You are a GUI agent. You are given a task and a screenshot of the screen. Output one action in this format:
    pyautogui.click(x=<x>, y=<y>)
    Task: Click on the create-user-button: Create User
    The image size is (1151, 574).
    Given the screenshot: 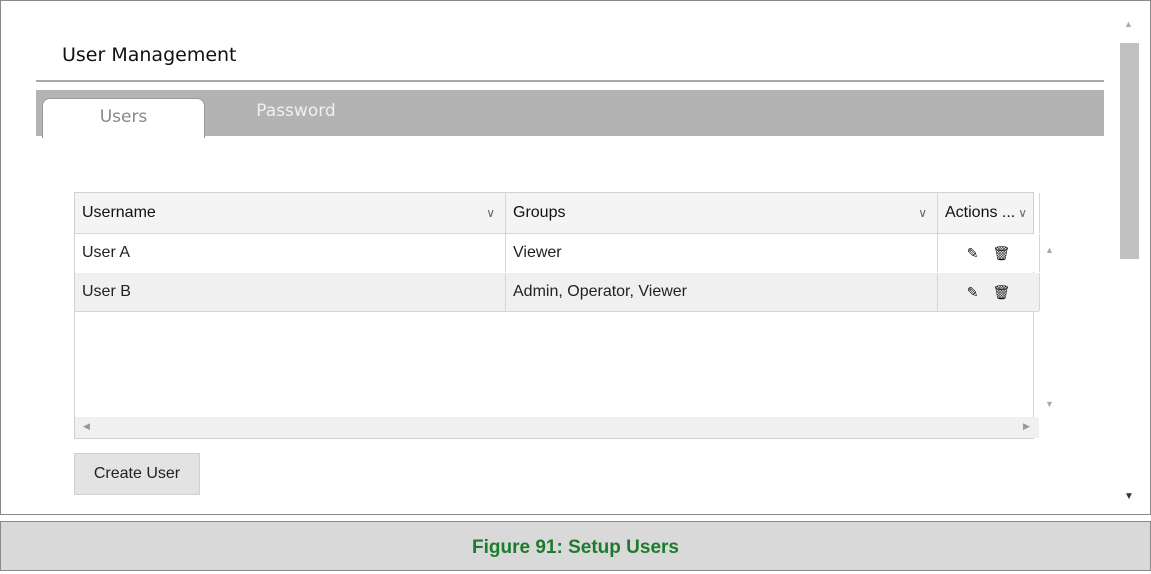 What is the action you would take?
    pyautogui.click(x=137, y=474)
    